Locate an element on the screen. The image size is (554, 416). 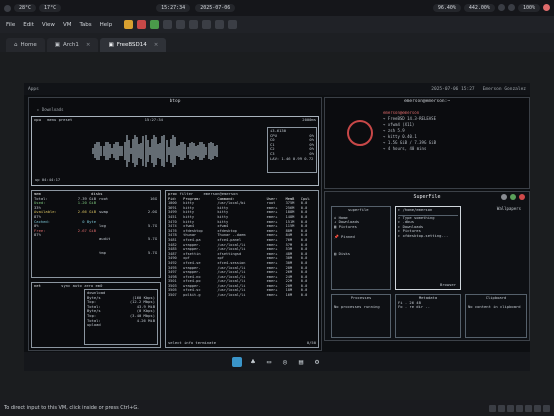
temp-badge-1: 28°C is located at coordinates (25, 8).